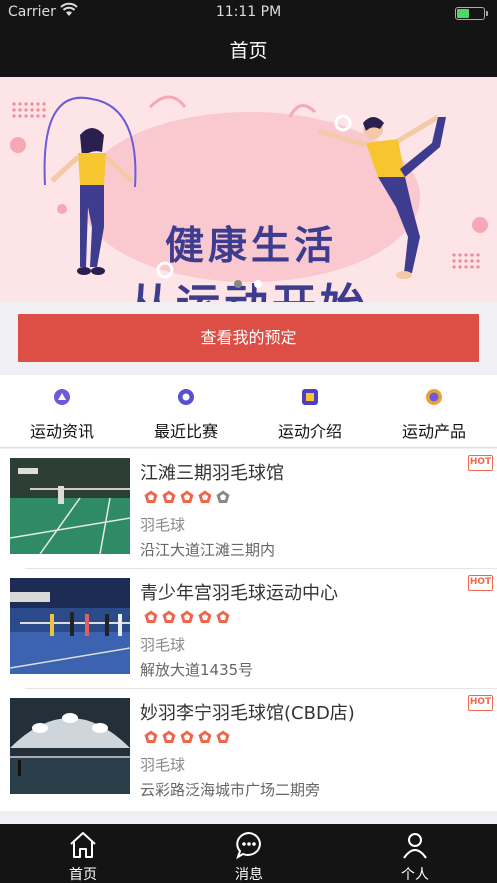 This screenshot has height=883, width=497. What do you see at coordinates (247, 713) in the screenshot?
I see `venue-name: 妙羽李宁羽毛球馆(CBD店)` at bounding box center [247, 713].